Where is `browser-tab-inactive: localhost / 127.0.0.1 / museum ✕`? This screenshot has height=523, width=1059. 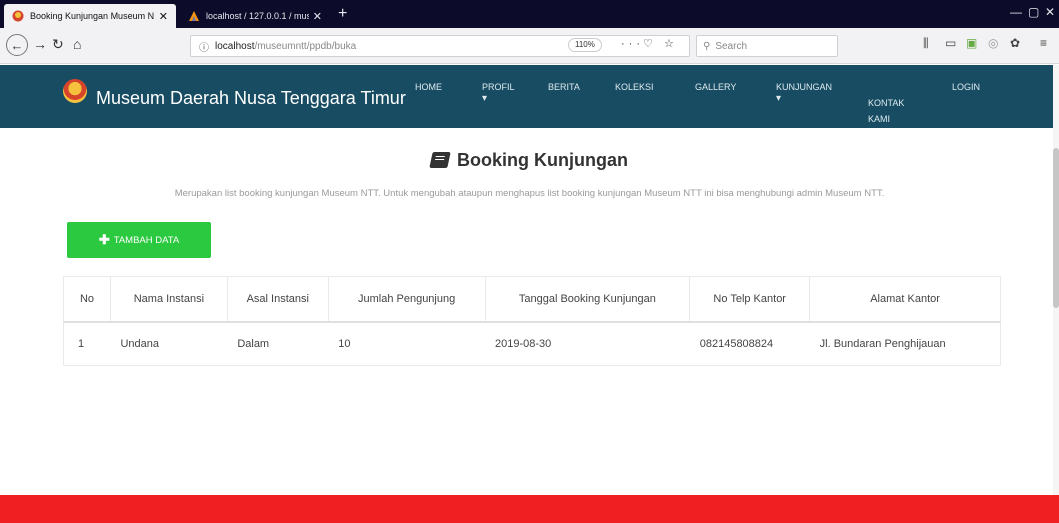
browser-tab-inactive: localhost / 127.0.0.1 / museum ✕ is located at coordinates (255, 16).